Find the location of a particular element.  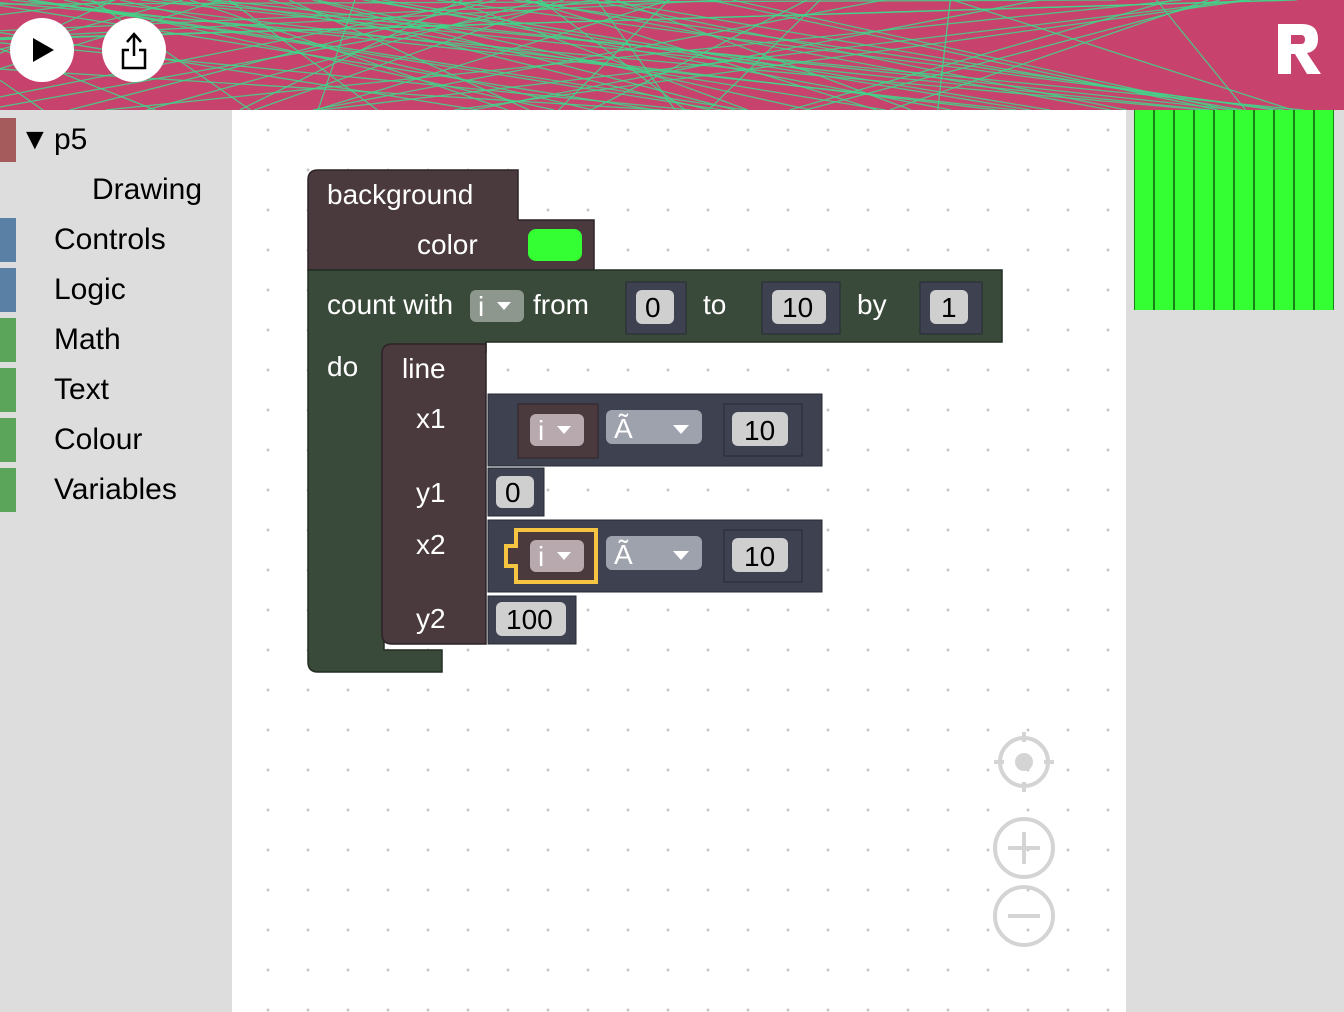

category-drawing: Drawing is located at coordinates (116, 190).